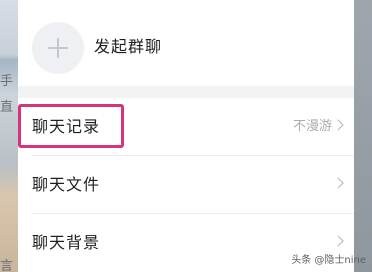 Image resolution: width=372 pixels, height=272 pixels. What do you see at coordinates (71, 126) in the screenshot?
I see `highlight-box` at bounding box center [71, 126].